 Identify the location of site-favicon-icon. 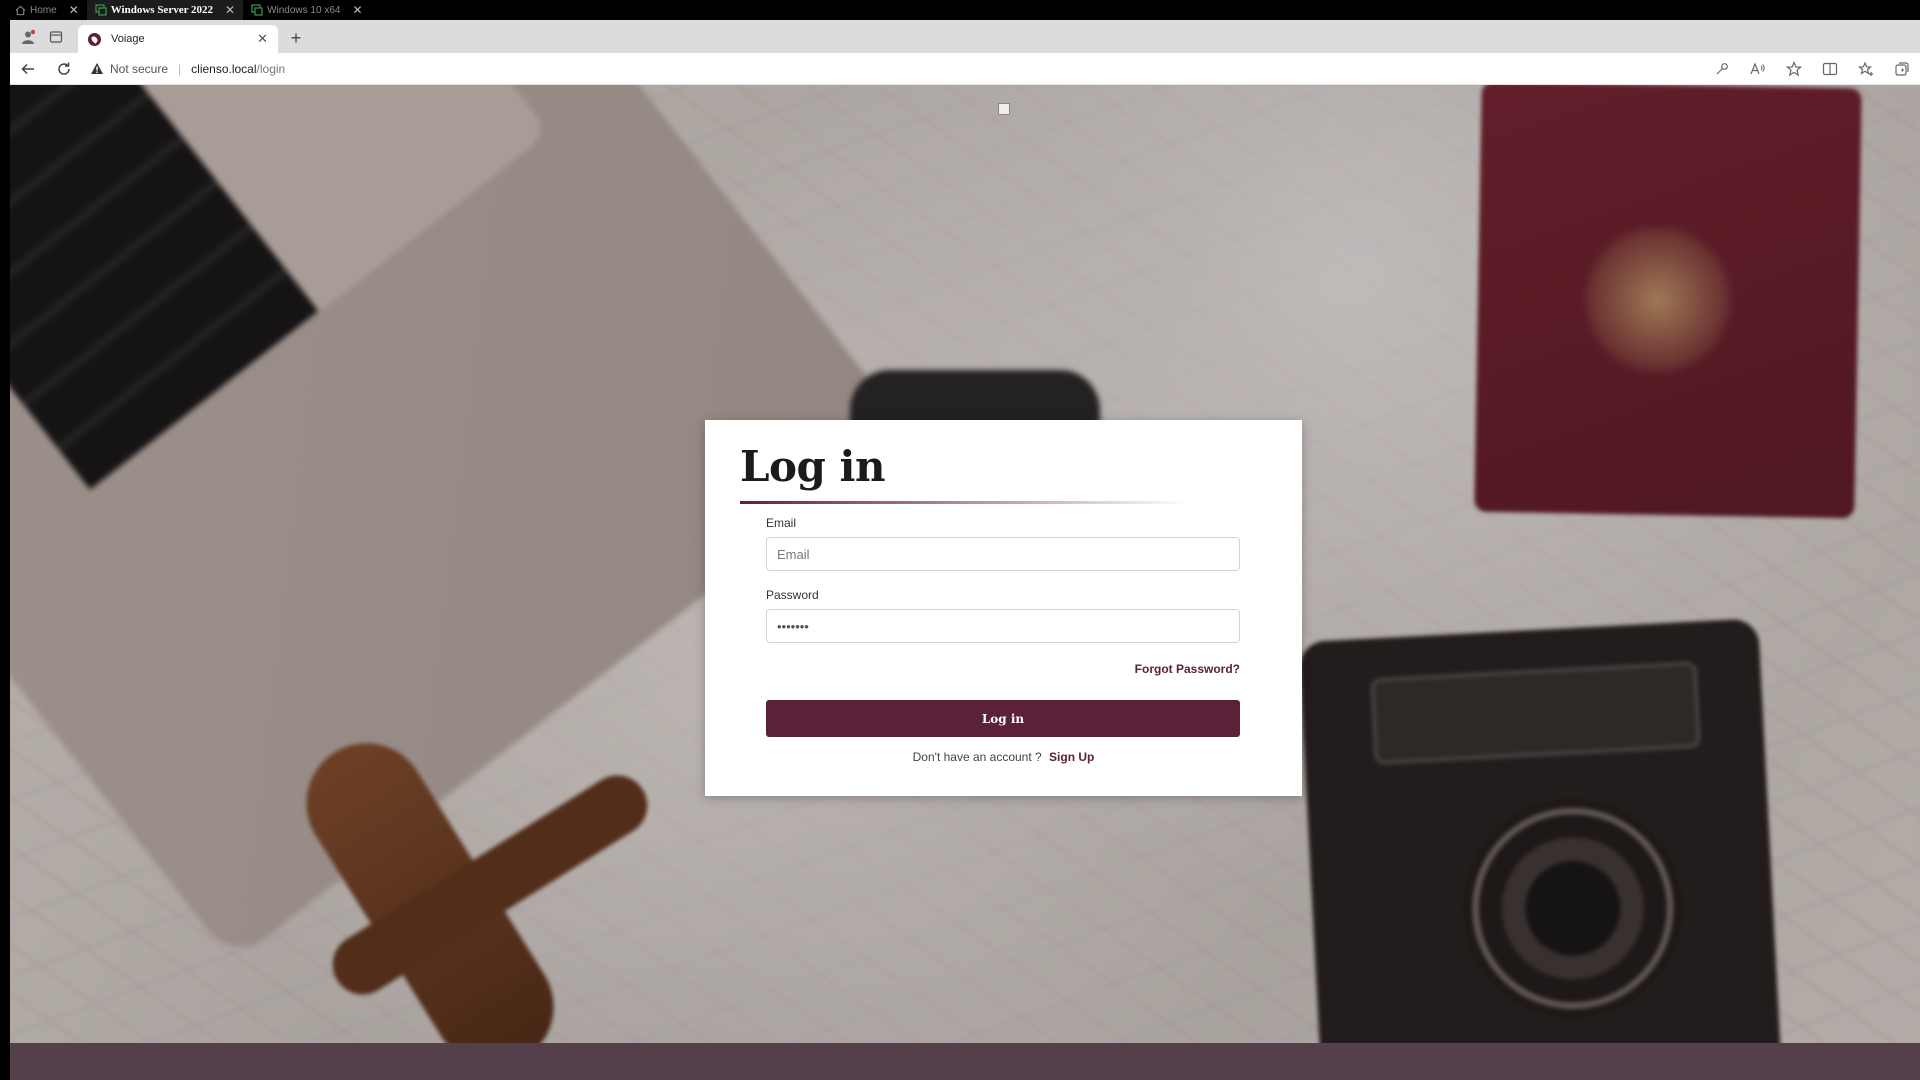
(94, 39).